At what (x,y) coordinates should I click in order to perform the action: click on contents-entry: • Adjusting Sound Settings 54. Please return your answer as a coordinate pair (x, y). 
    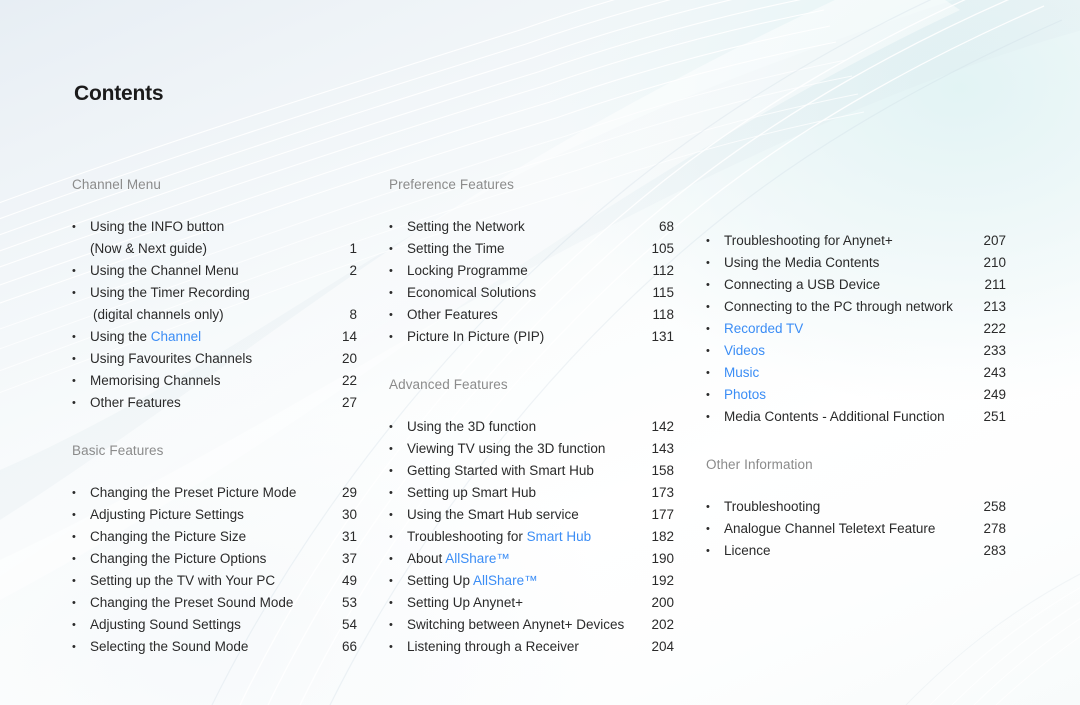
    Looking at the image, I should click on (214, 625).